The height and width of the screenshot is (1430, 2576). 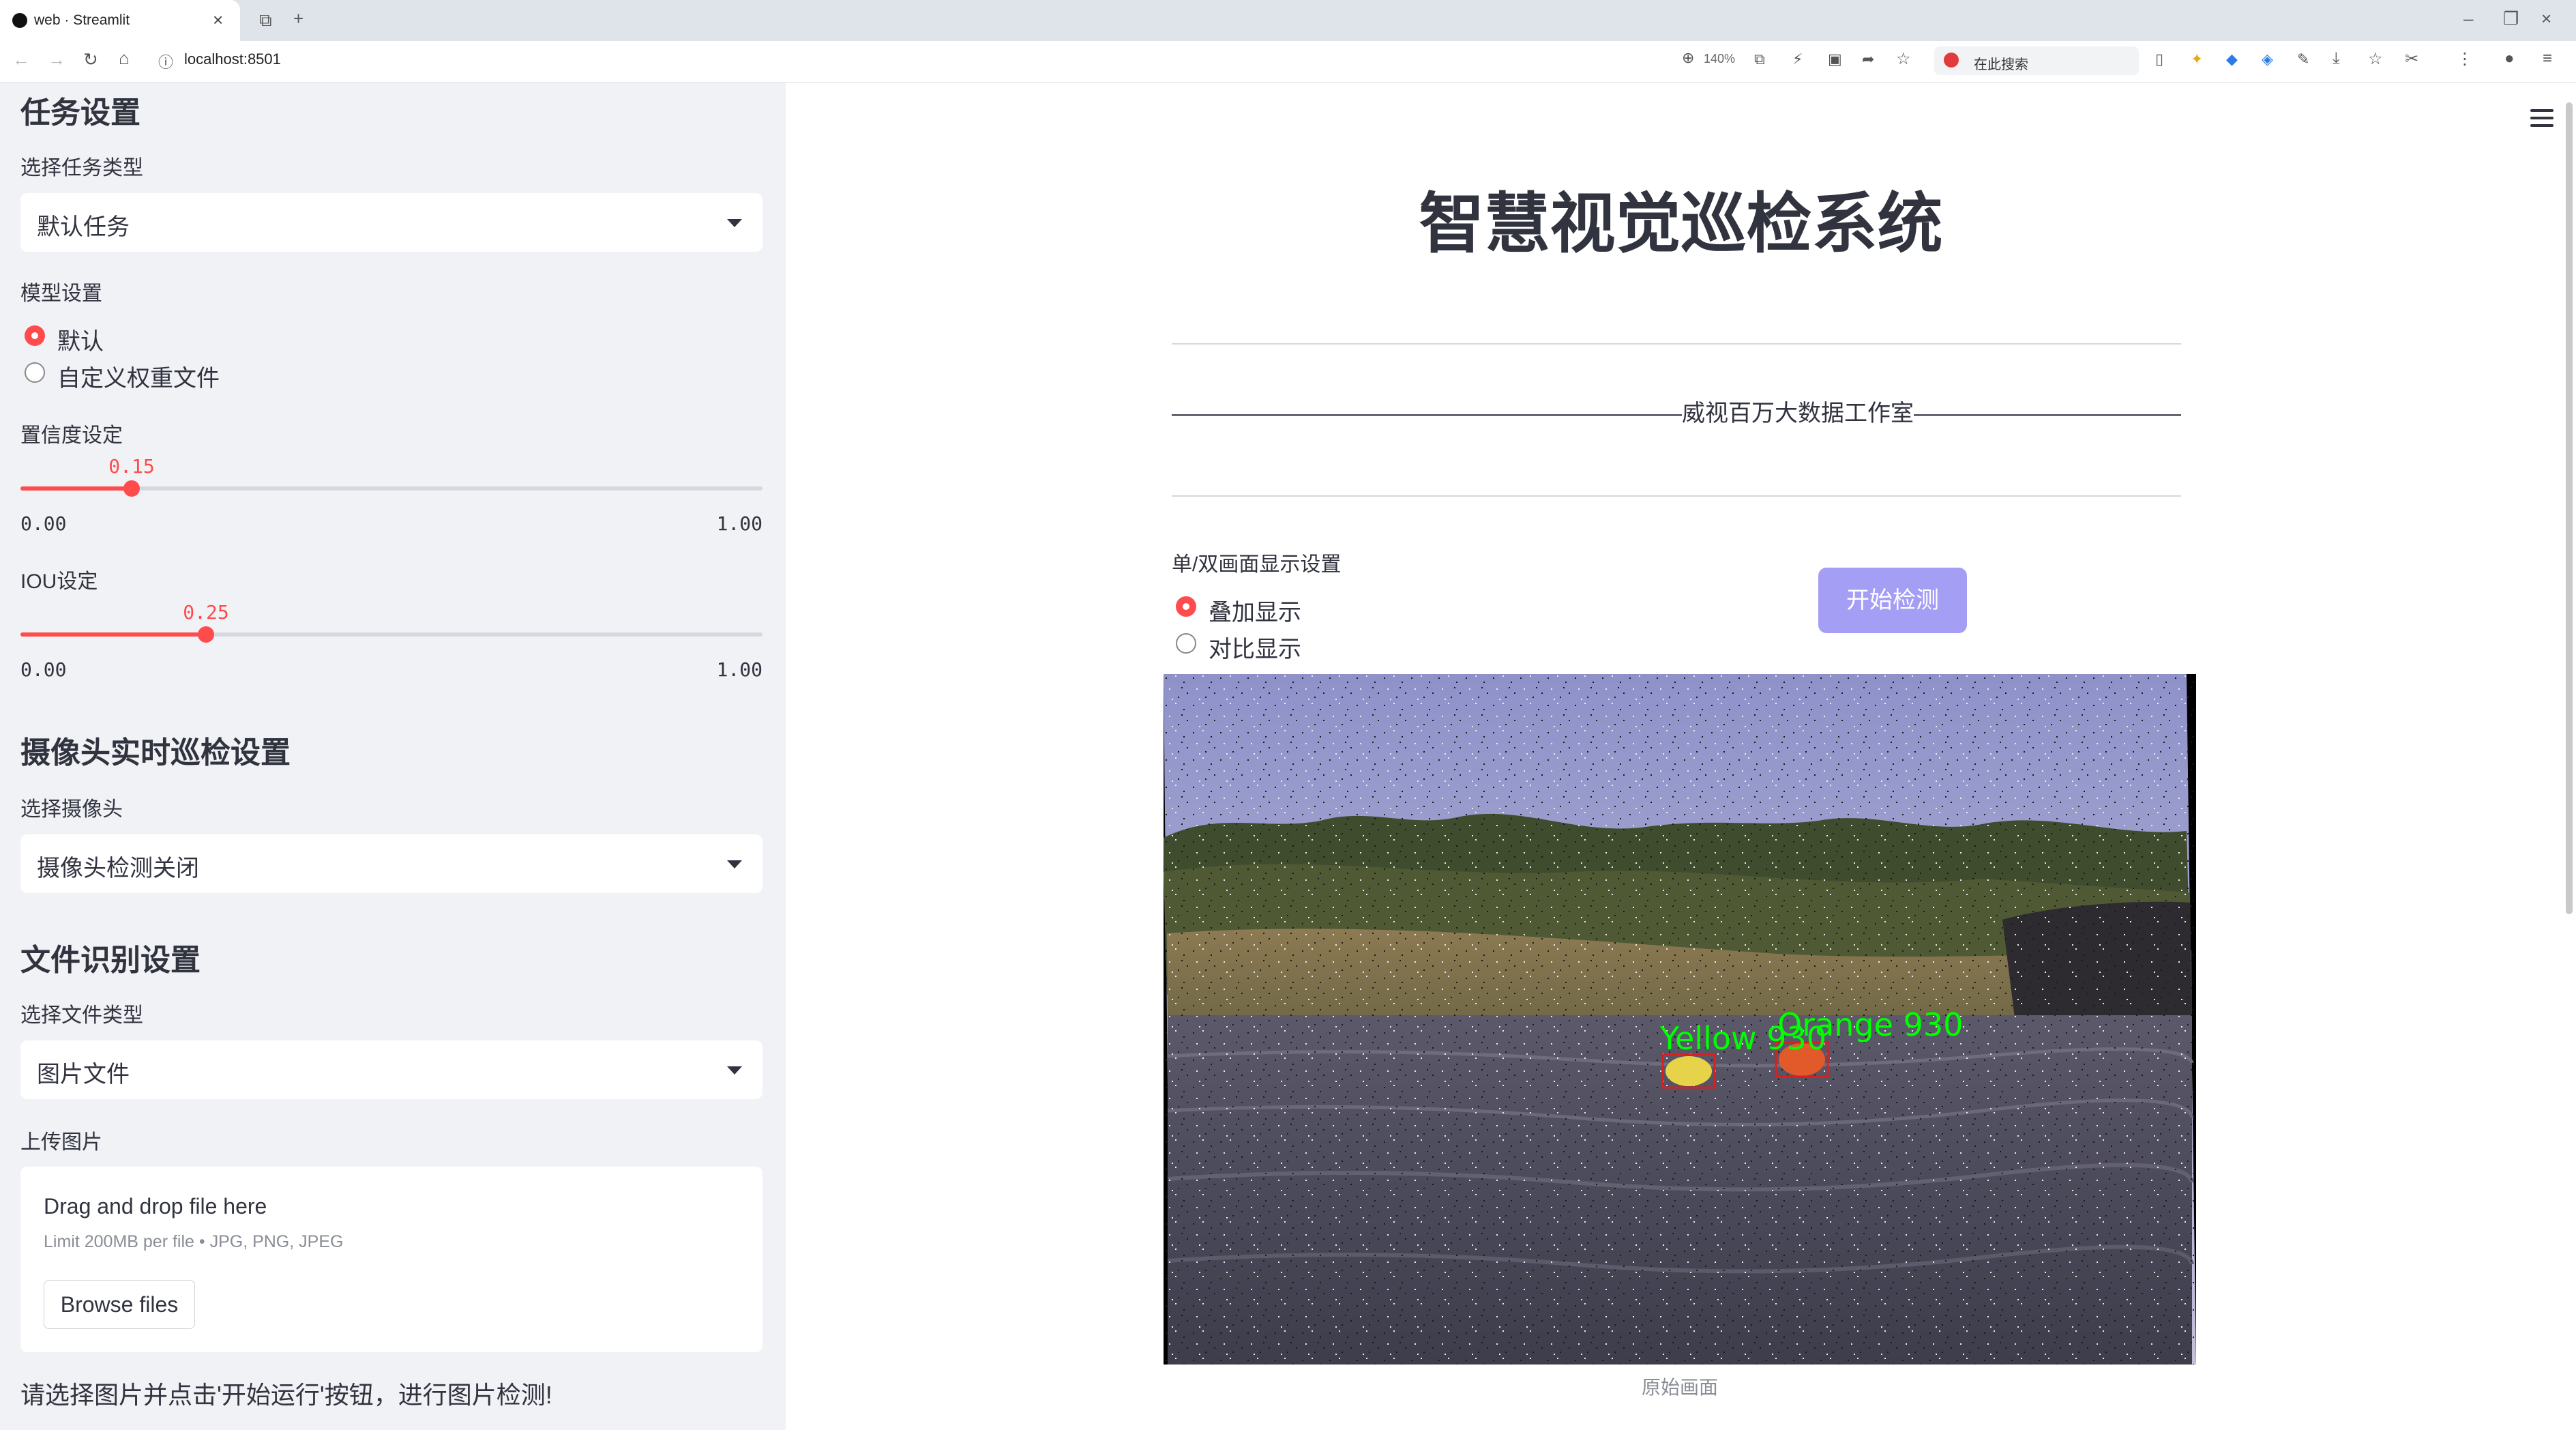 I want to click on search-box: 在此搜索, so click(x=2036, y=60).